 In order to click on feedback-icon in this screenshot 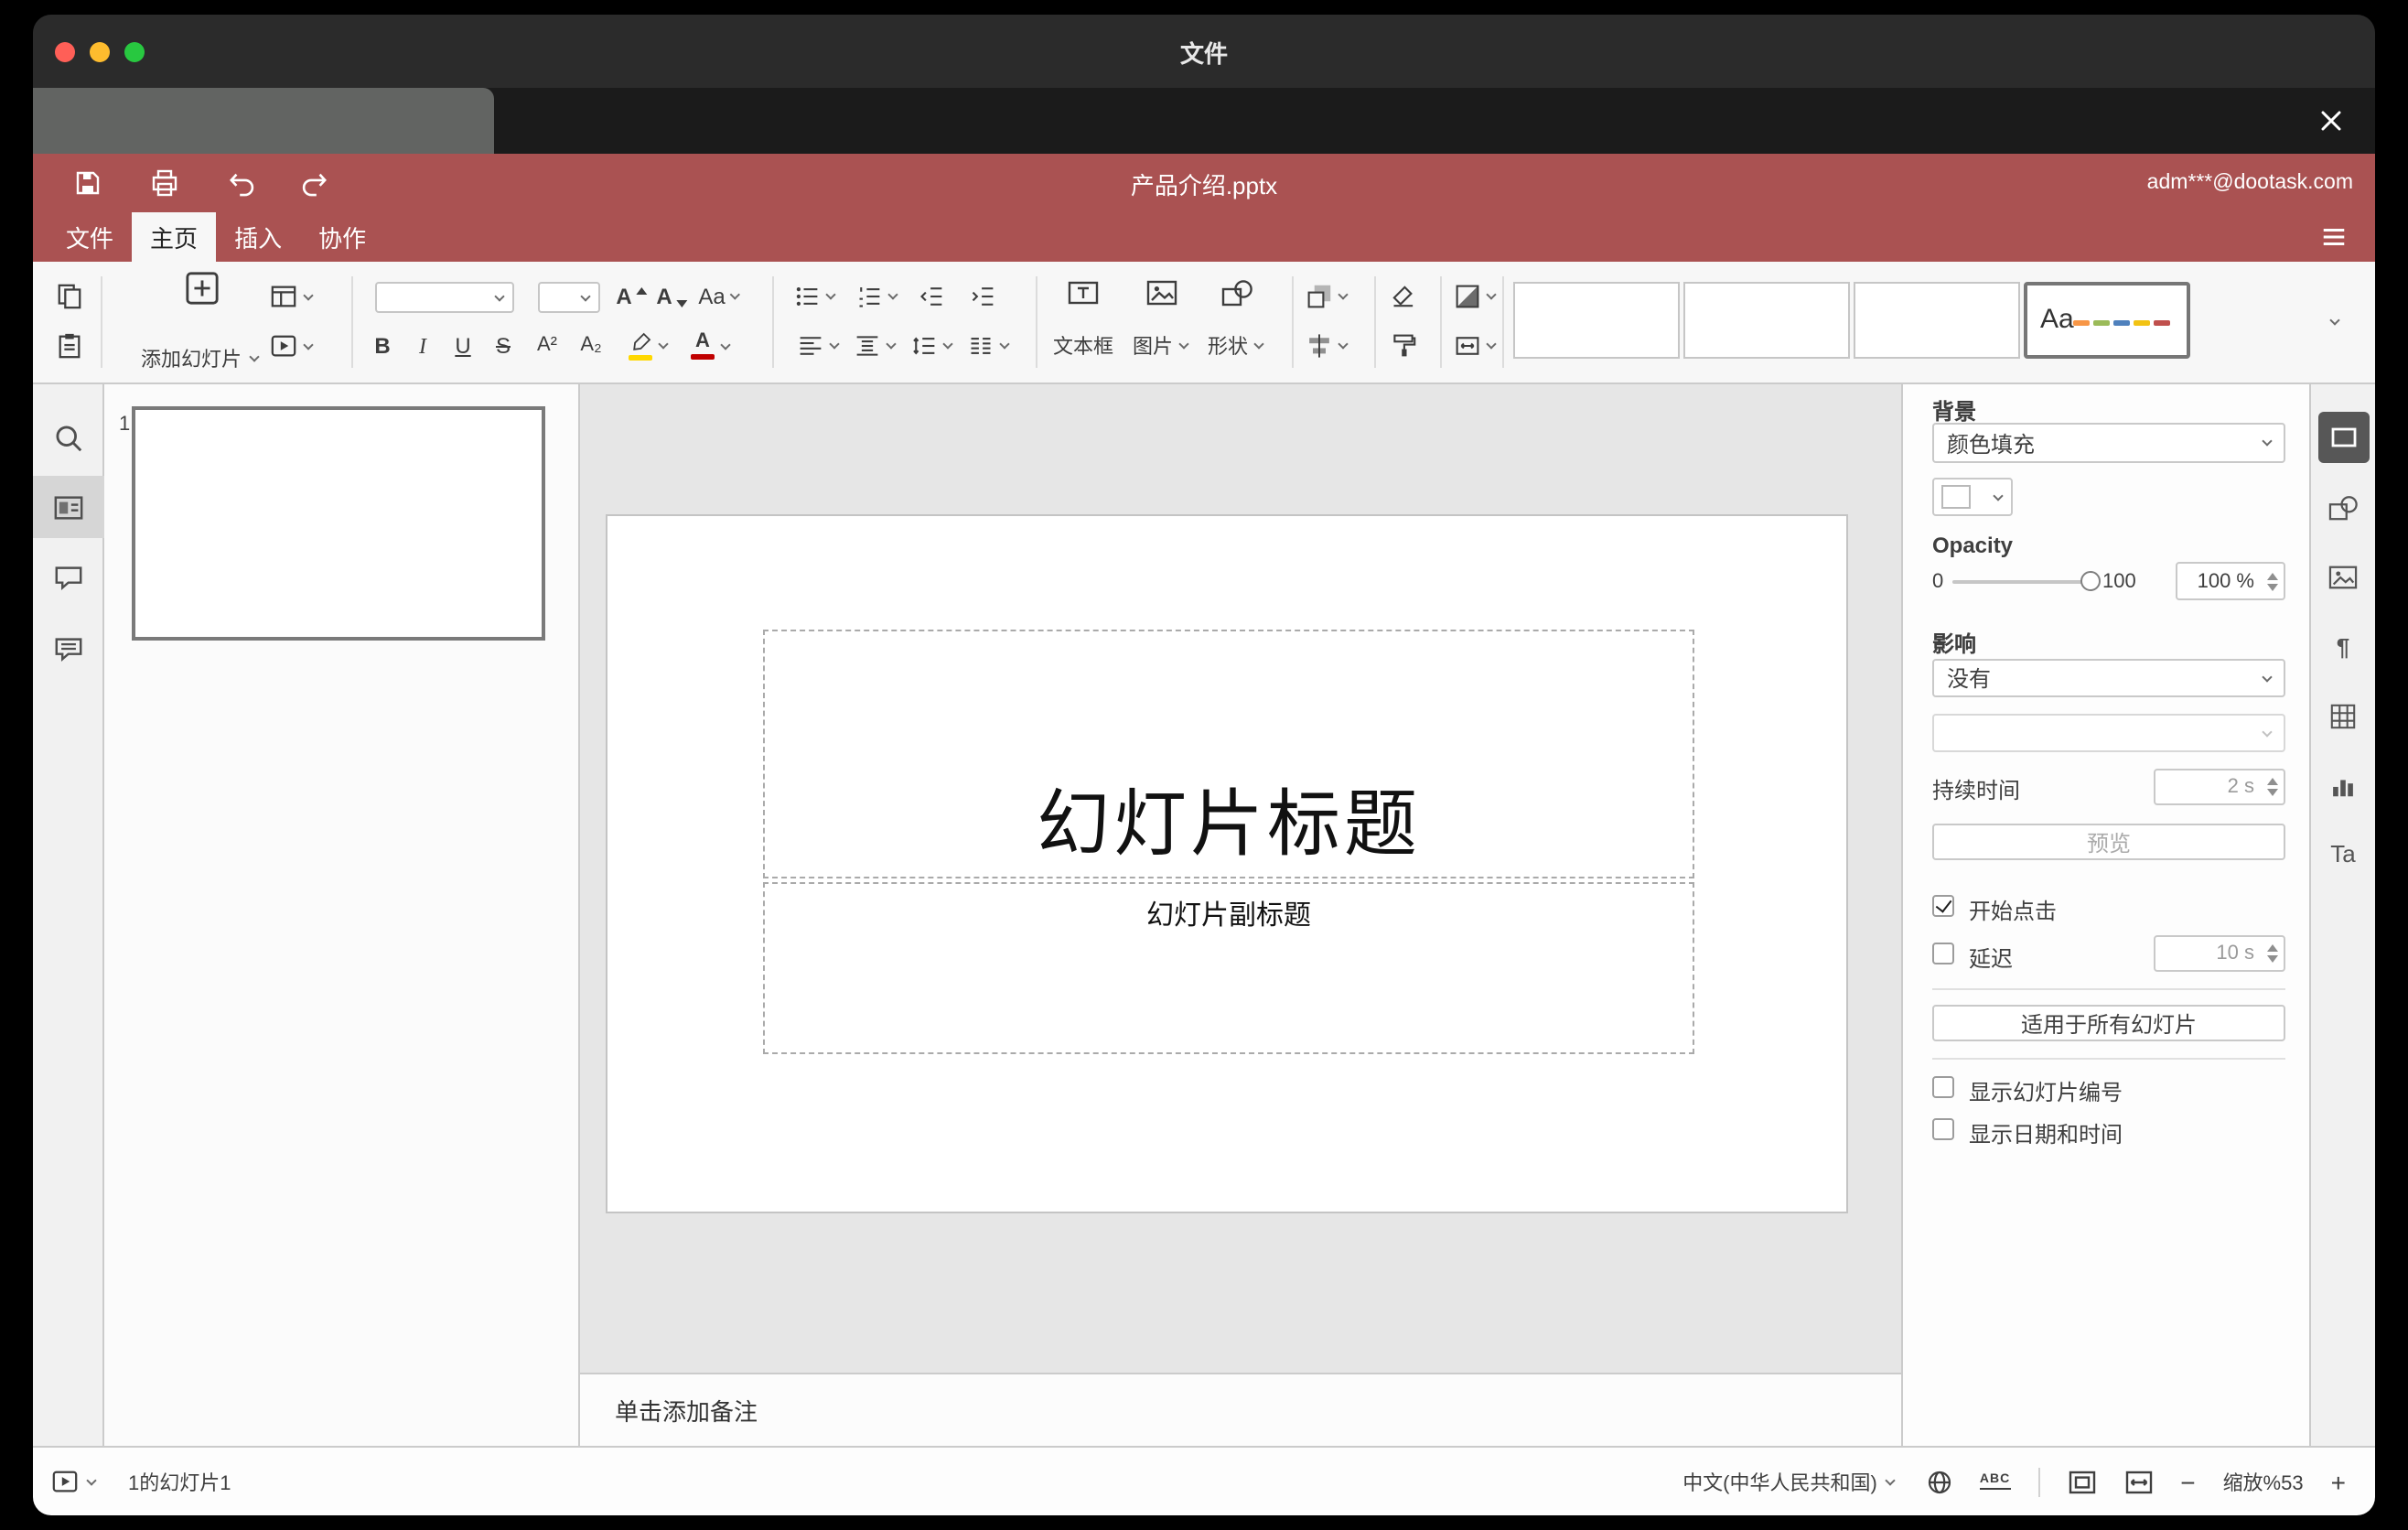, I will do `click(68, 648)`.